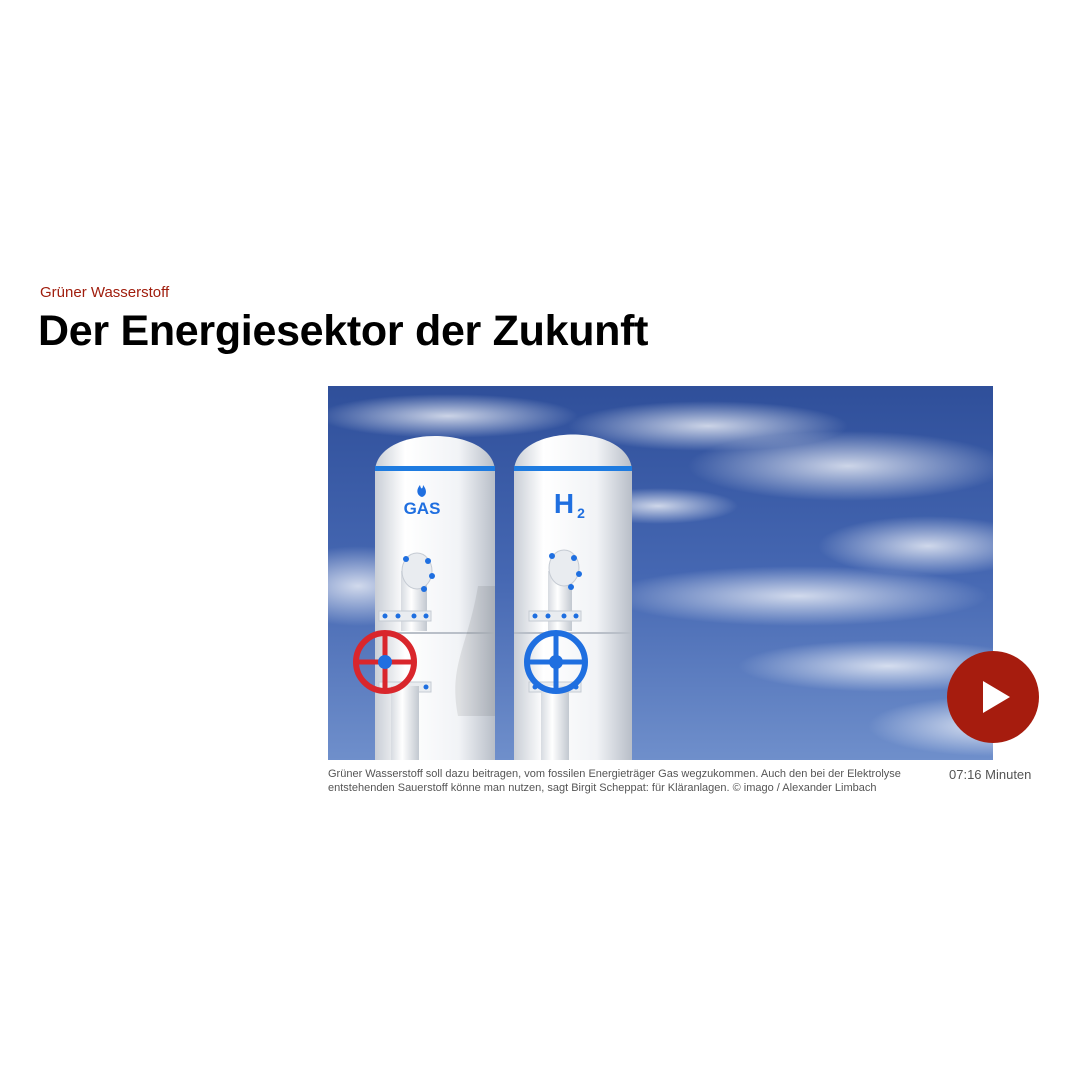  Describe the element at coordinates (573, 597) in the screenshot. I see `h2-tank: H 2` at that location.